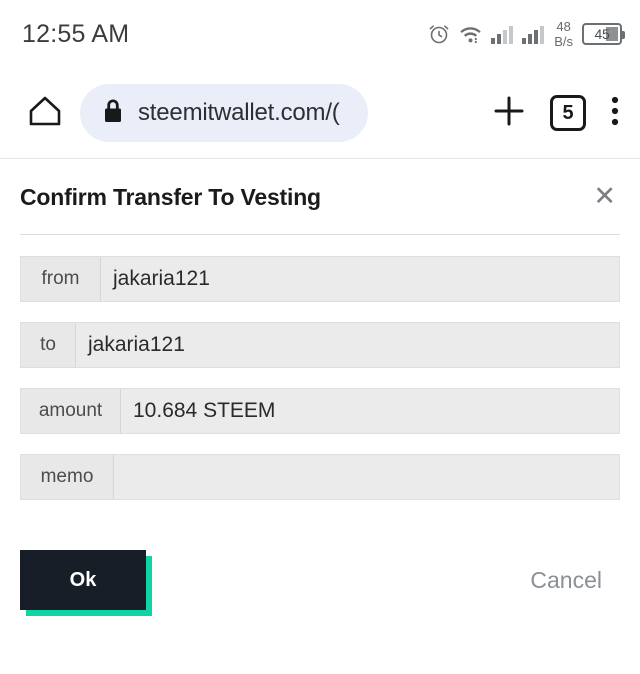 The width and height of the screenshot is (640, 674). Describe the element at coordinates (67, 477) in the screenshot. I see `field-label-memo: memo` at that location.